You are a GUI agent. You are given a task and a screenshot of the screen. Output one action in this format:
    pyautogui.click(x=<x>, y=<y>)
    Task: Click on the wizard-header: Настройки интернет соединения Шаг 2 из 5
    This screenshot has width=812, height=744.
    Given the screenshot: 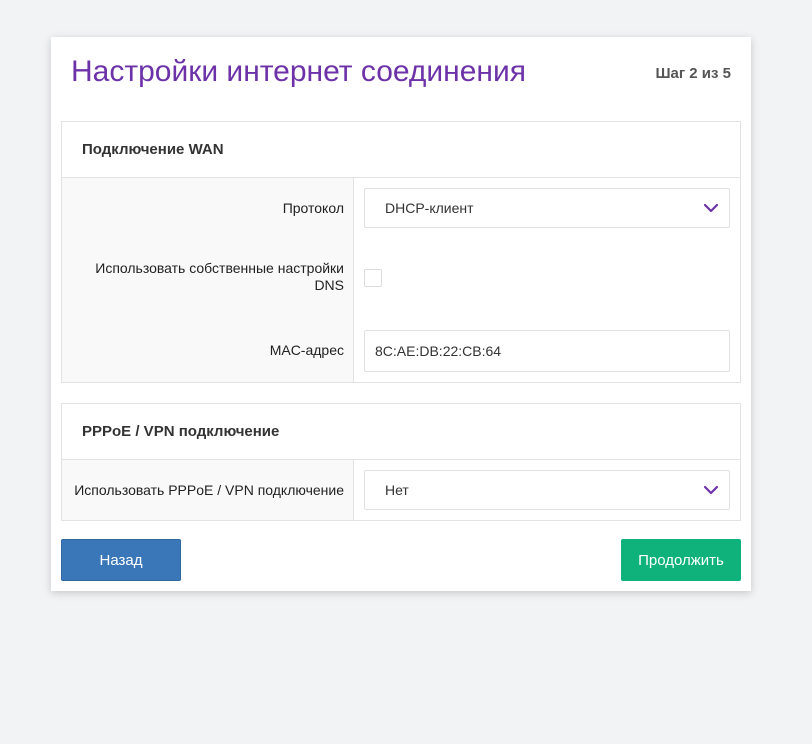 What is the action you would take?
    pyautogui.click(x=401, y=79)
    